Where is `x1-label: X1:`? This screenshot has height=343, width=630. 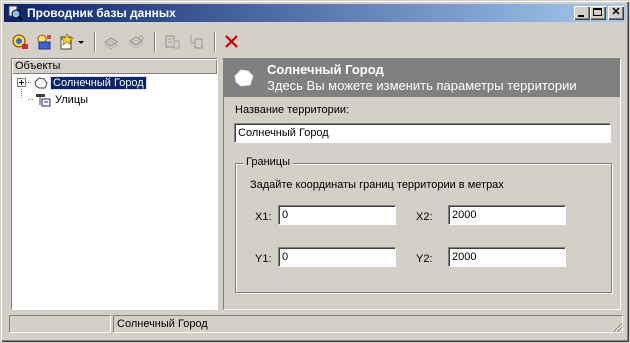 x1-label: X1: is located at coordinates (263, 217).